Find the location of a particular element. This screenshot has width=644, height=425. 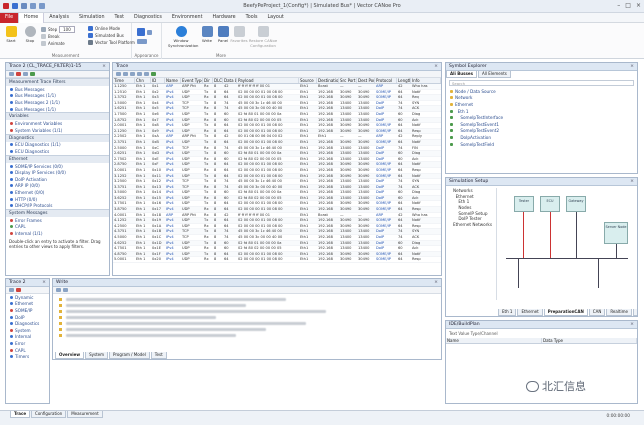

tab-all-busses: Ali Busses is located at coordinates (461, 74).